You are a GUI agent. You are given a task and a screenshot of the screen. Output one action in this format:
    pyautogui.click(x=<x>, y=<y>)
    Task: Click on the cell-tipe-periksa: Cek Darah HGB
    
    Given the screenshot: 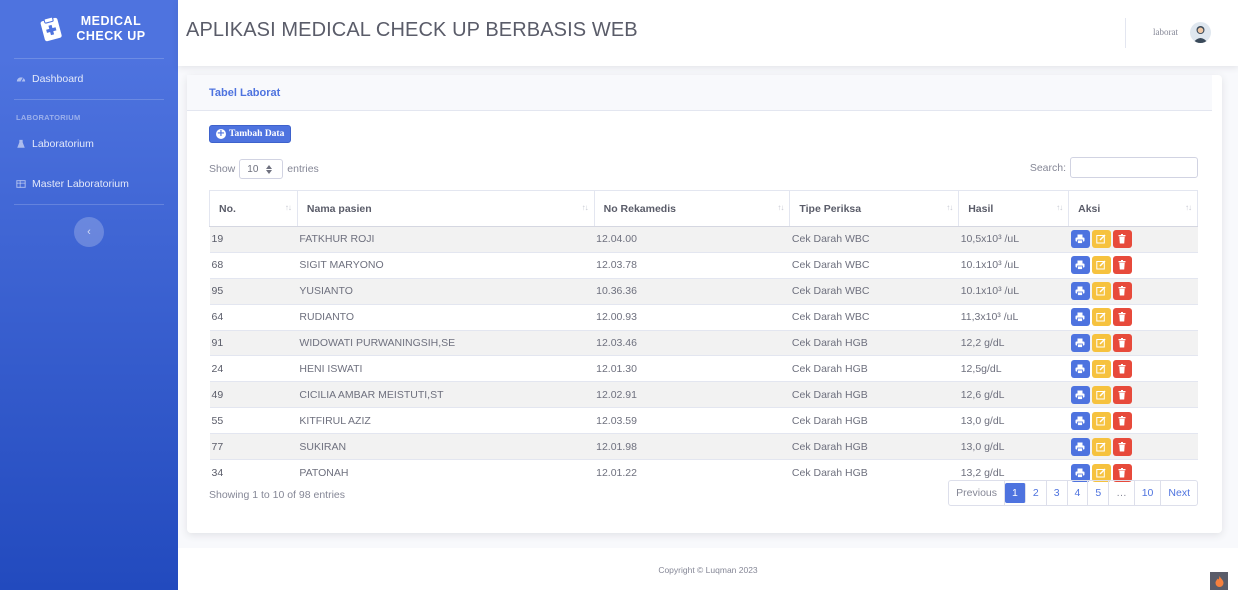 What is the action you would take?
    pyautogui.click(x=874, y=420)
    